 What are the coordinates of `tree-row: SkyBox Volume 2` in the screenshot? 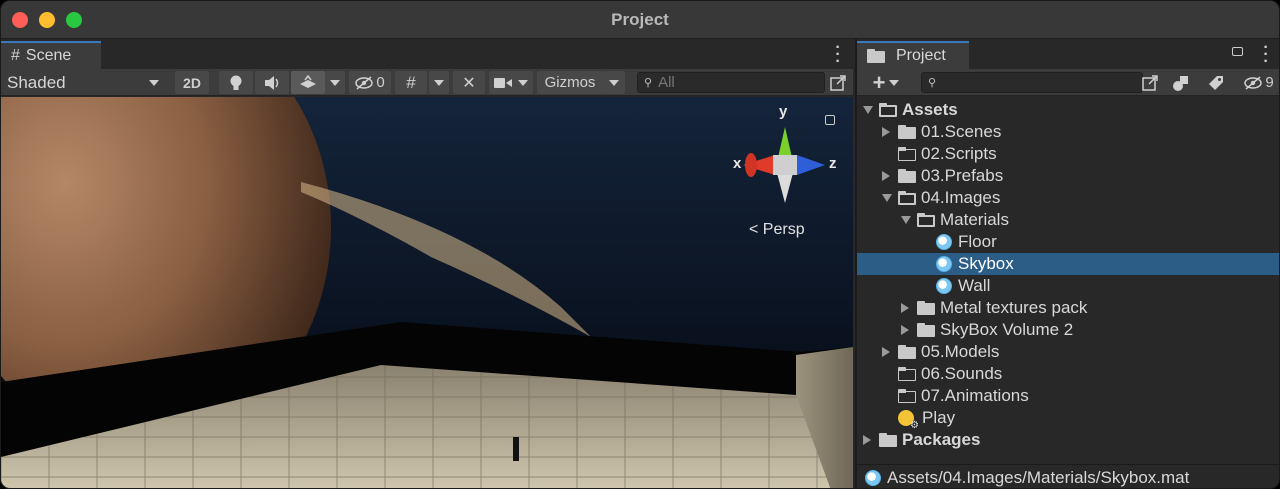 It's located at (1068, 330).